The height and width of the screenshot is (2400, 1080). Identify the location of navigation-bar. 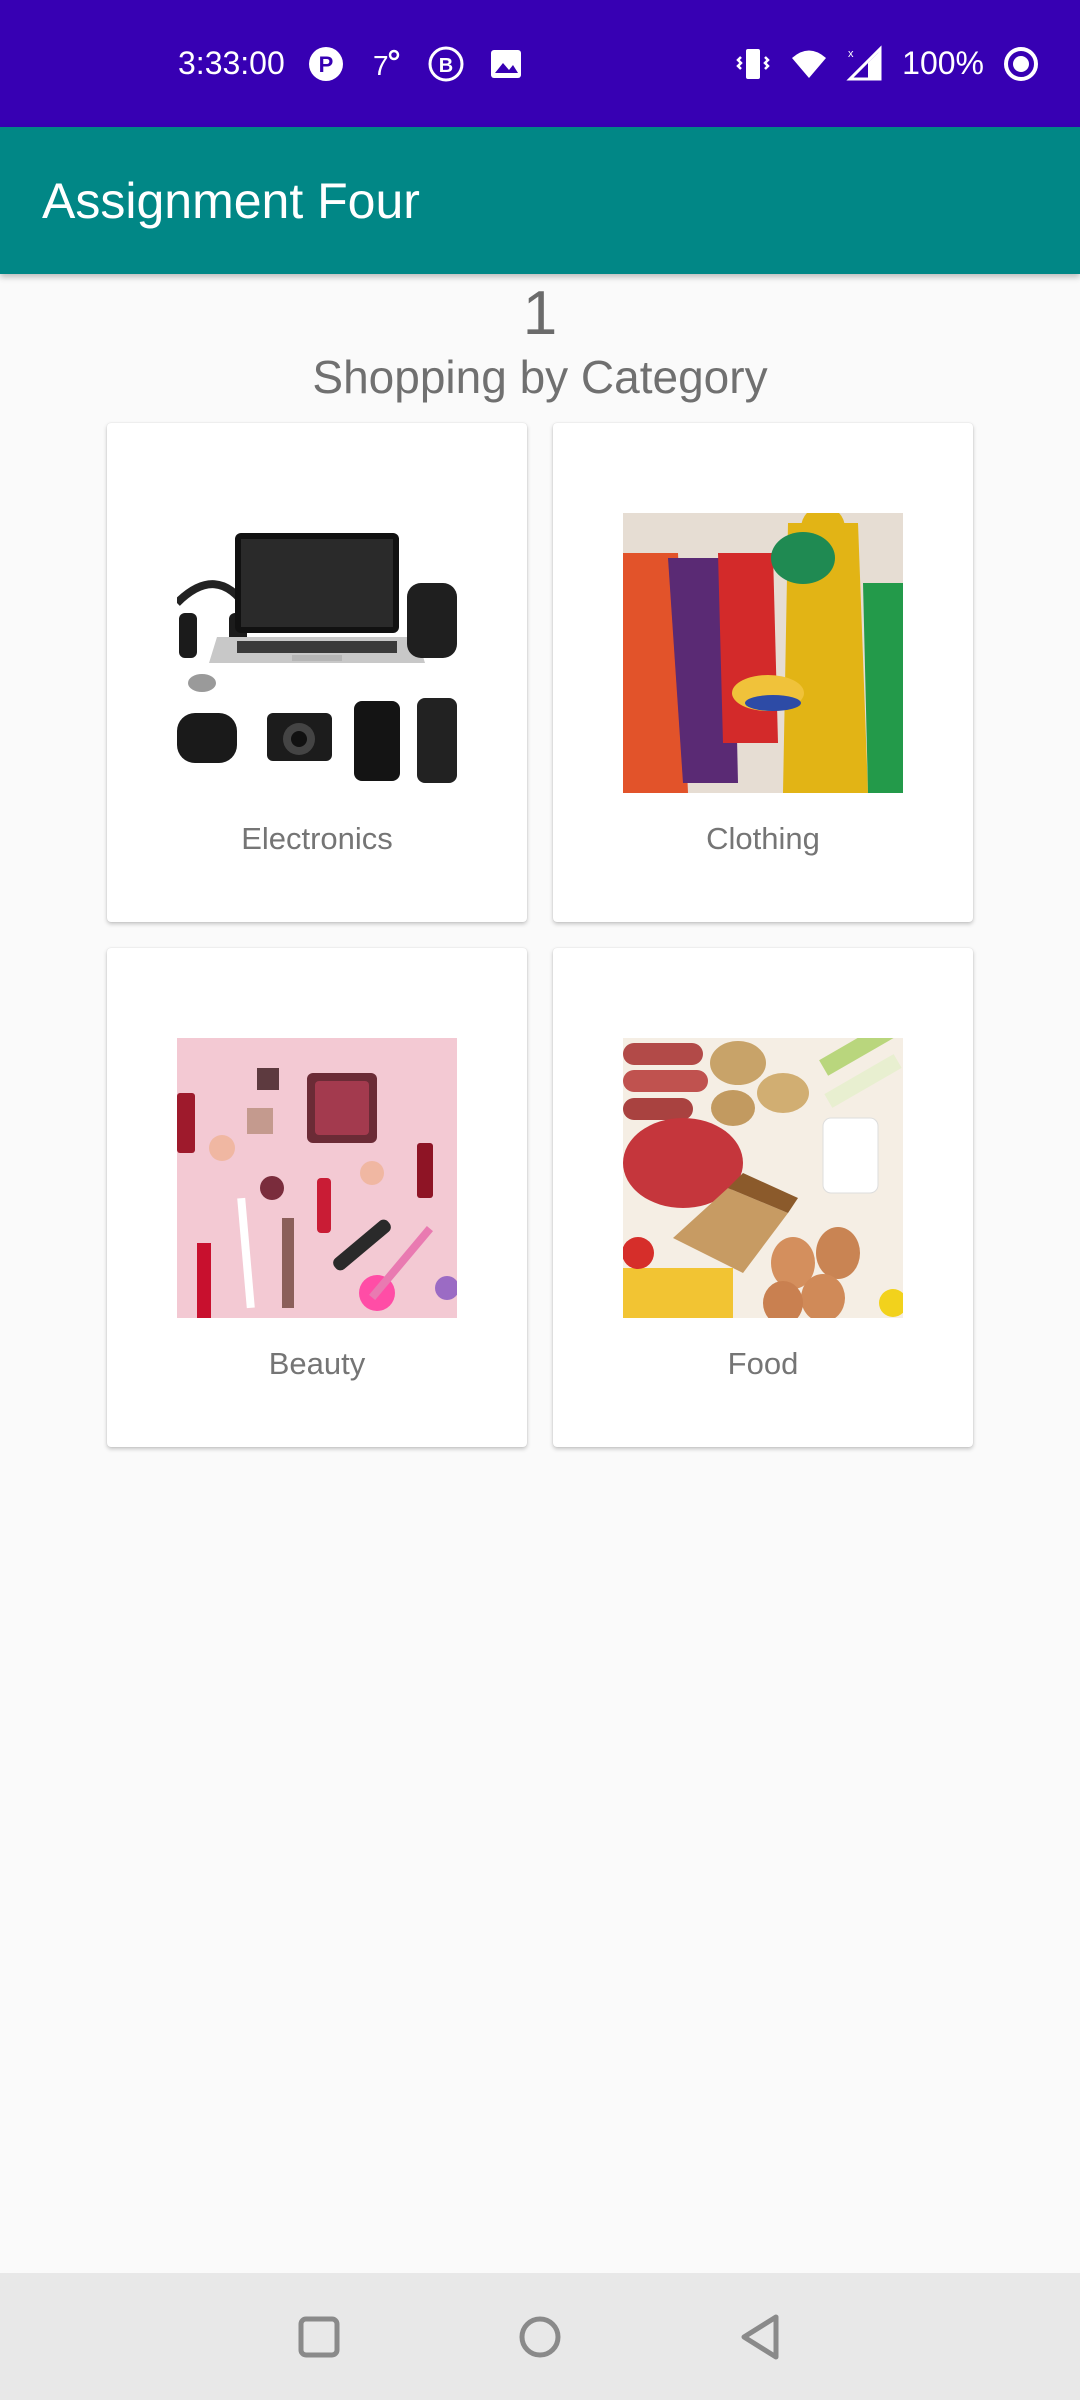
(540, 2336).